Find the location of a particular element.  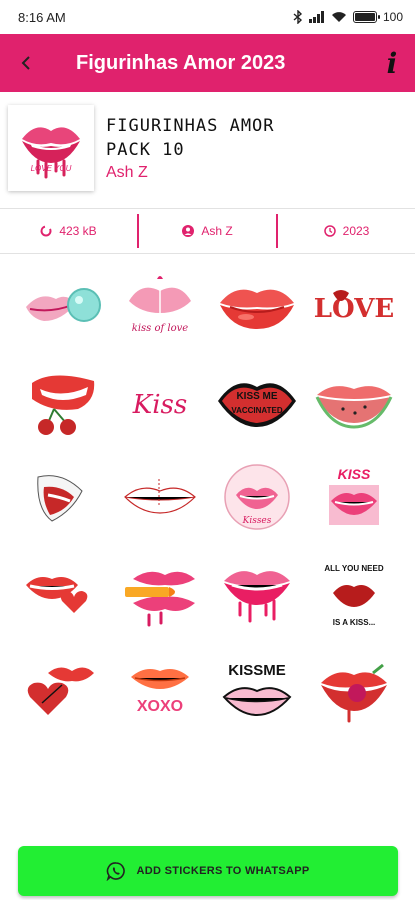

kissme-sticker: KISSME is located at coordinates (256, 689).